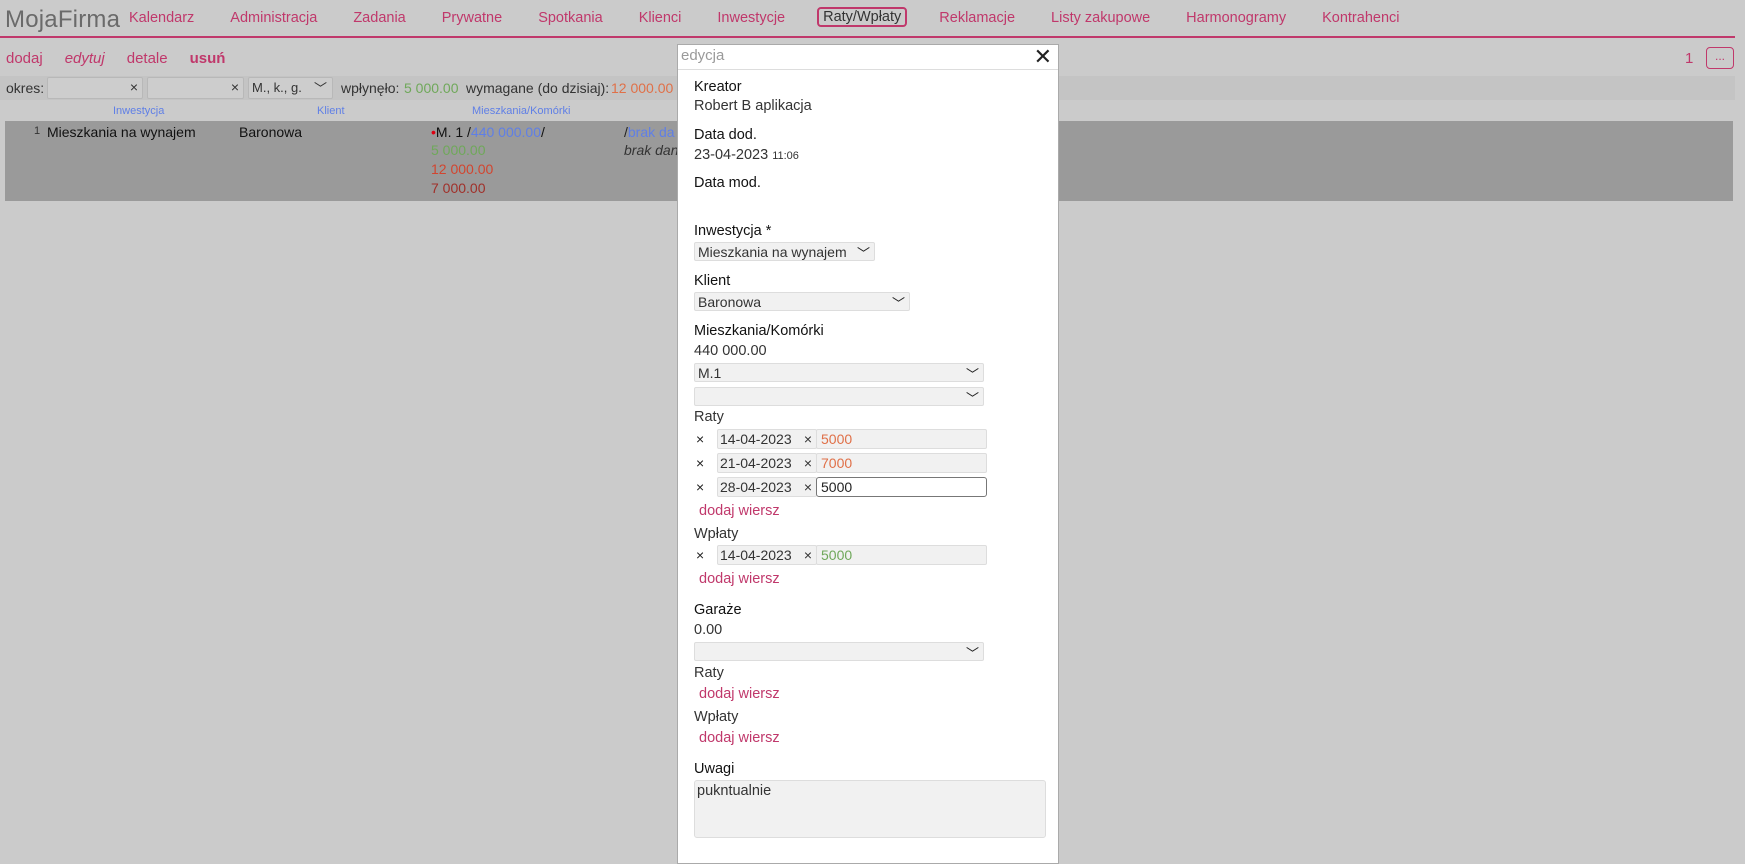  What do you see at coordinates (772, 252) in the screenshot?
I see `investment-select-value: Mieszkania na wynajem` at bounding box center [772, 252].